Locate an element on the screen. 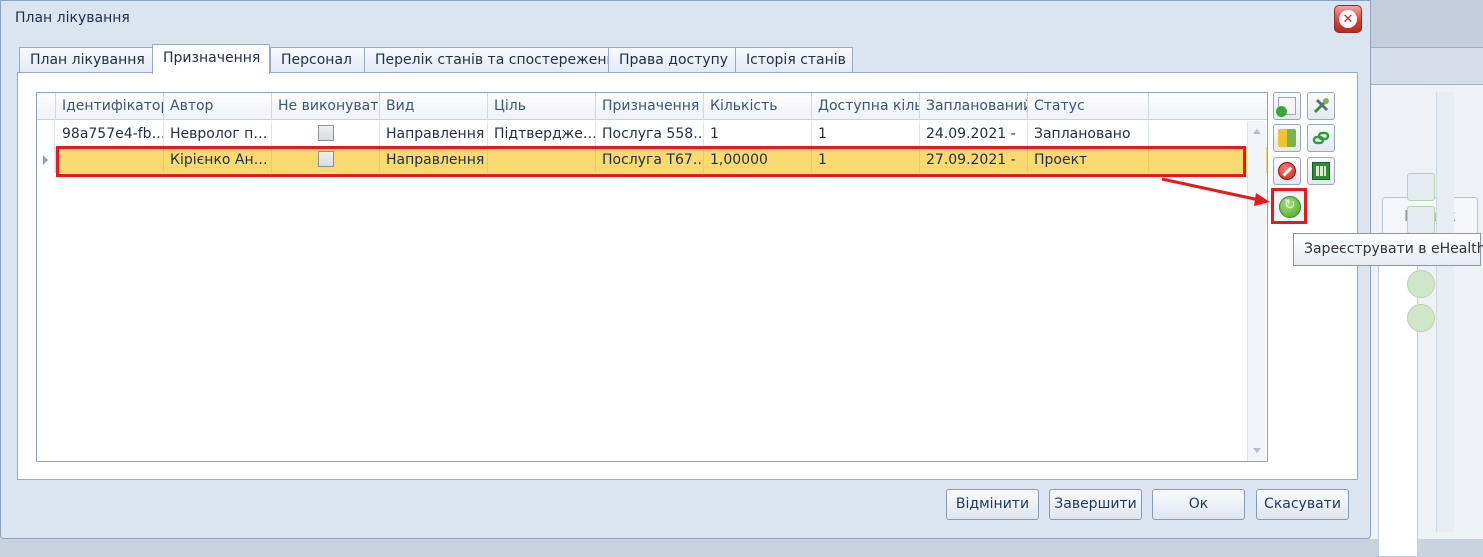 The width and height of the screenshot is (1483, 557). table-button is located at coordinates (1321, 171).